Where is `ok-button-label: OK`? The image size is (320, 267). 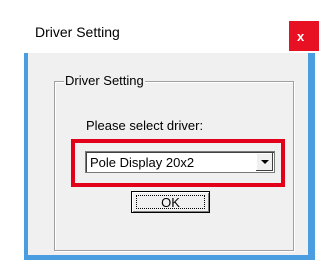
ok-button-label: OK is located at coordinates (170, 202).